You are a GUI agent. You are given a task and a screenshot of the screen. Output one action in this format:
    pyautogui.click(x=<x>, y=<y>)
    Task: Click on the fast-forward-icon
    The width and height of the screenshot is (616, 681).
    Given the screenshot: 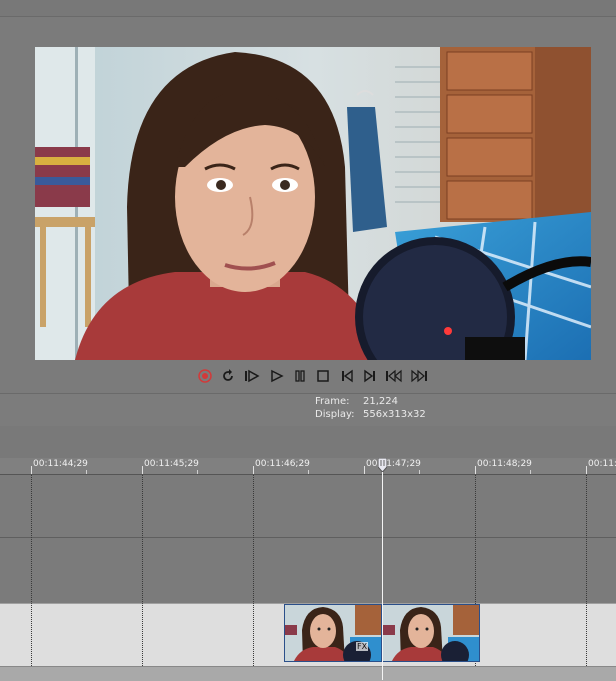 What is the action you would take?
    pyautogui.click(x=419, y=376)
    